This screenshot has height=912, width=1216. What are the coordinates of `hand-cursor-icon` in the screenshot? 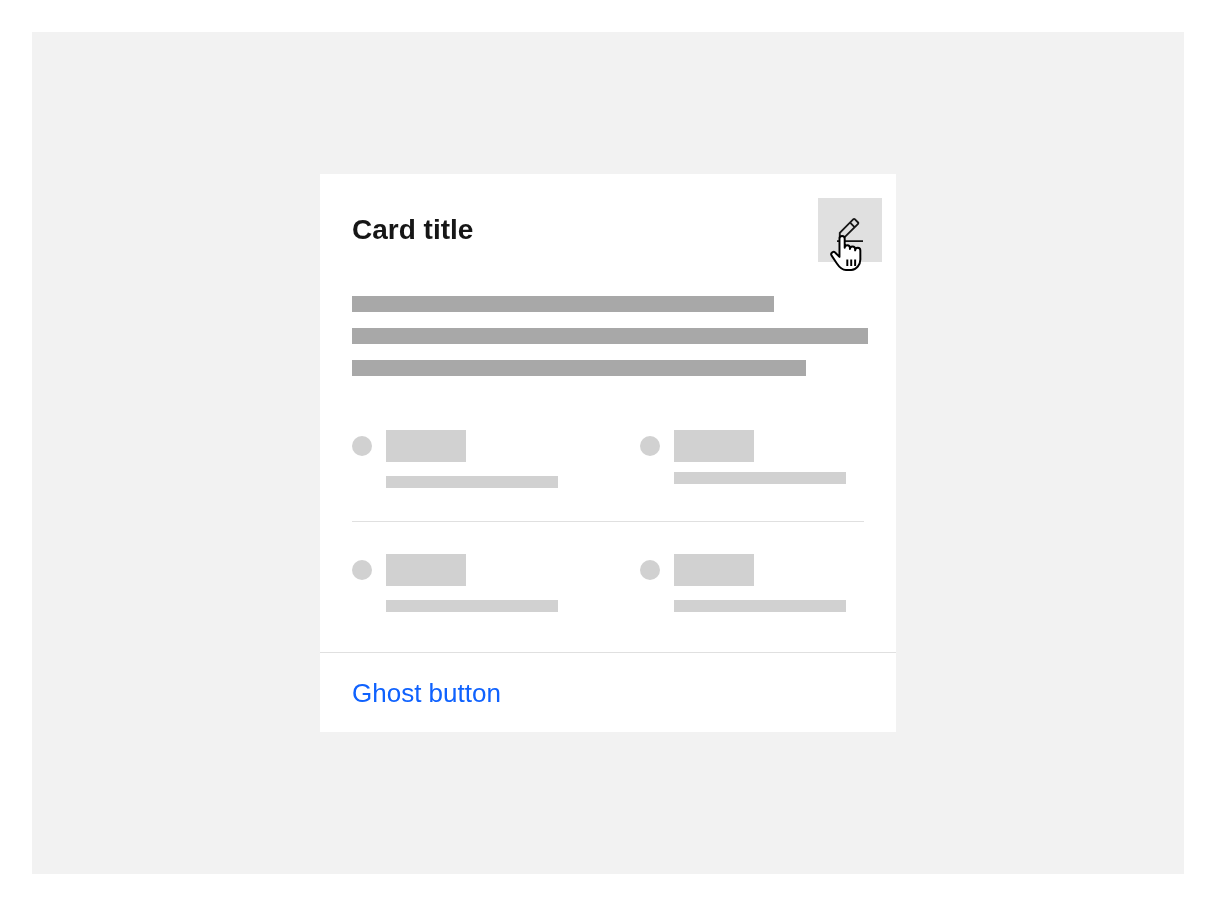 It's located at (846, 253).